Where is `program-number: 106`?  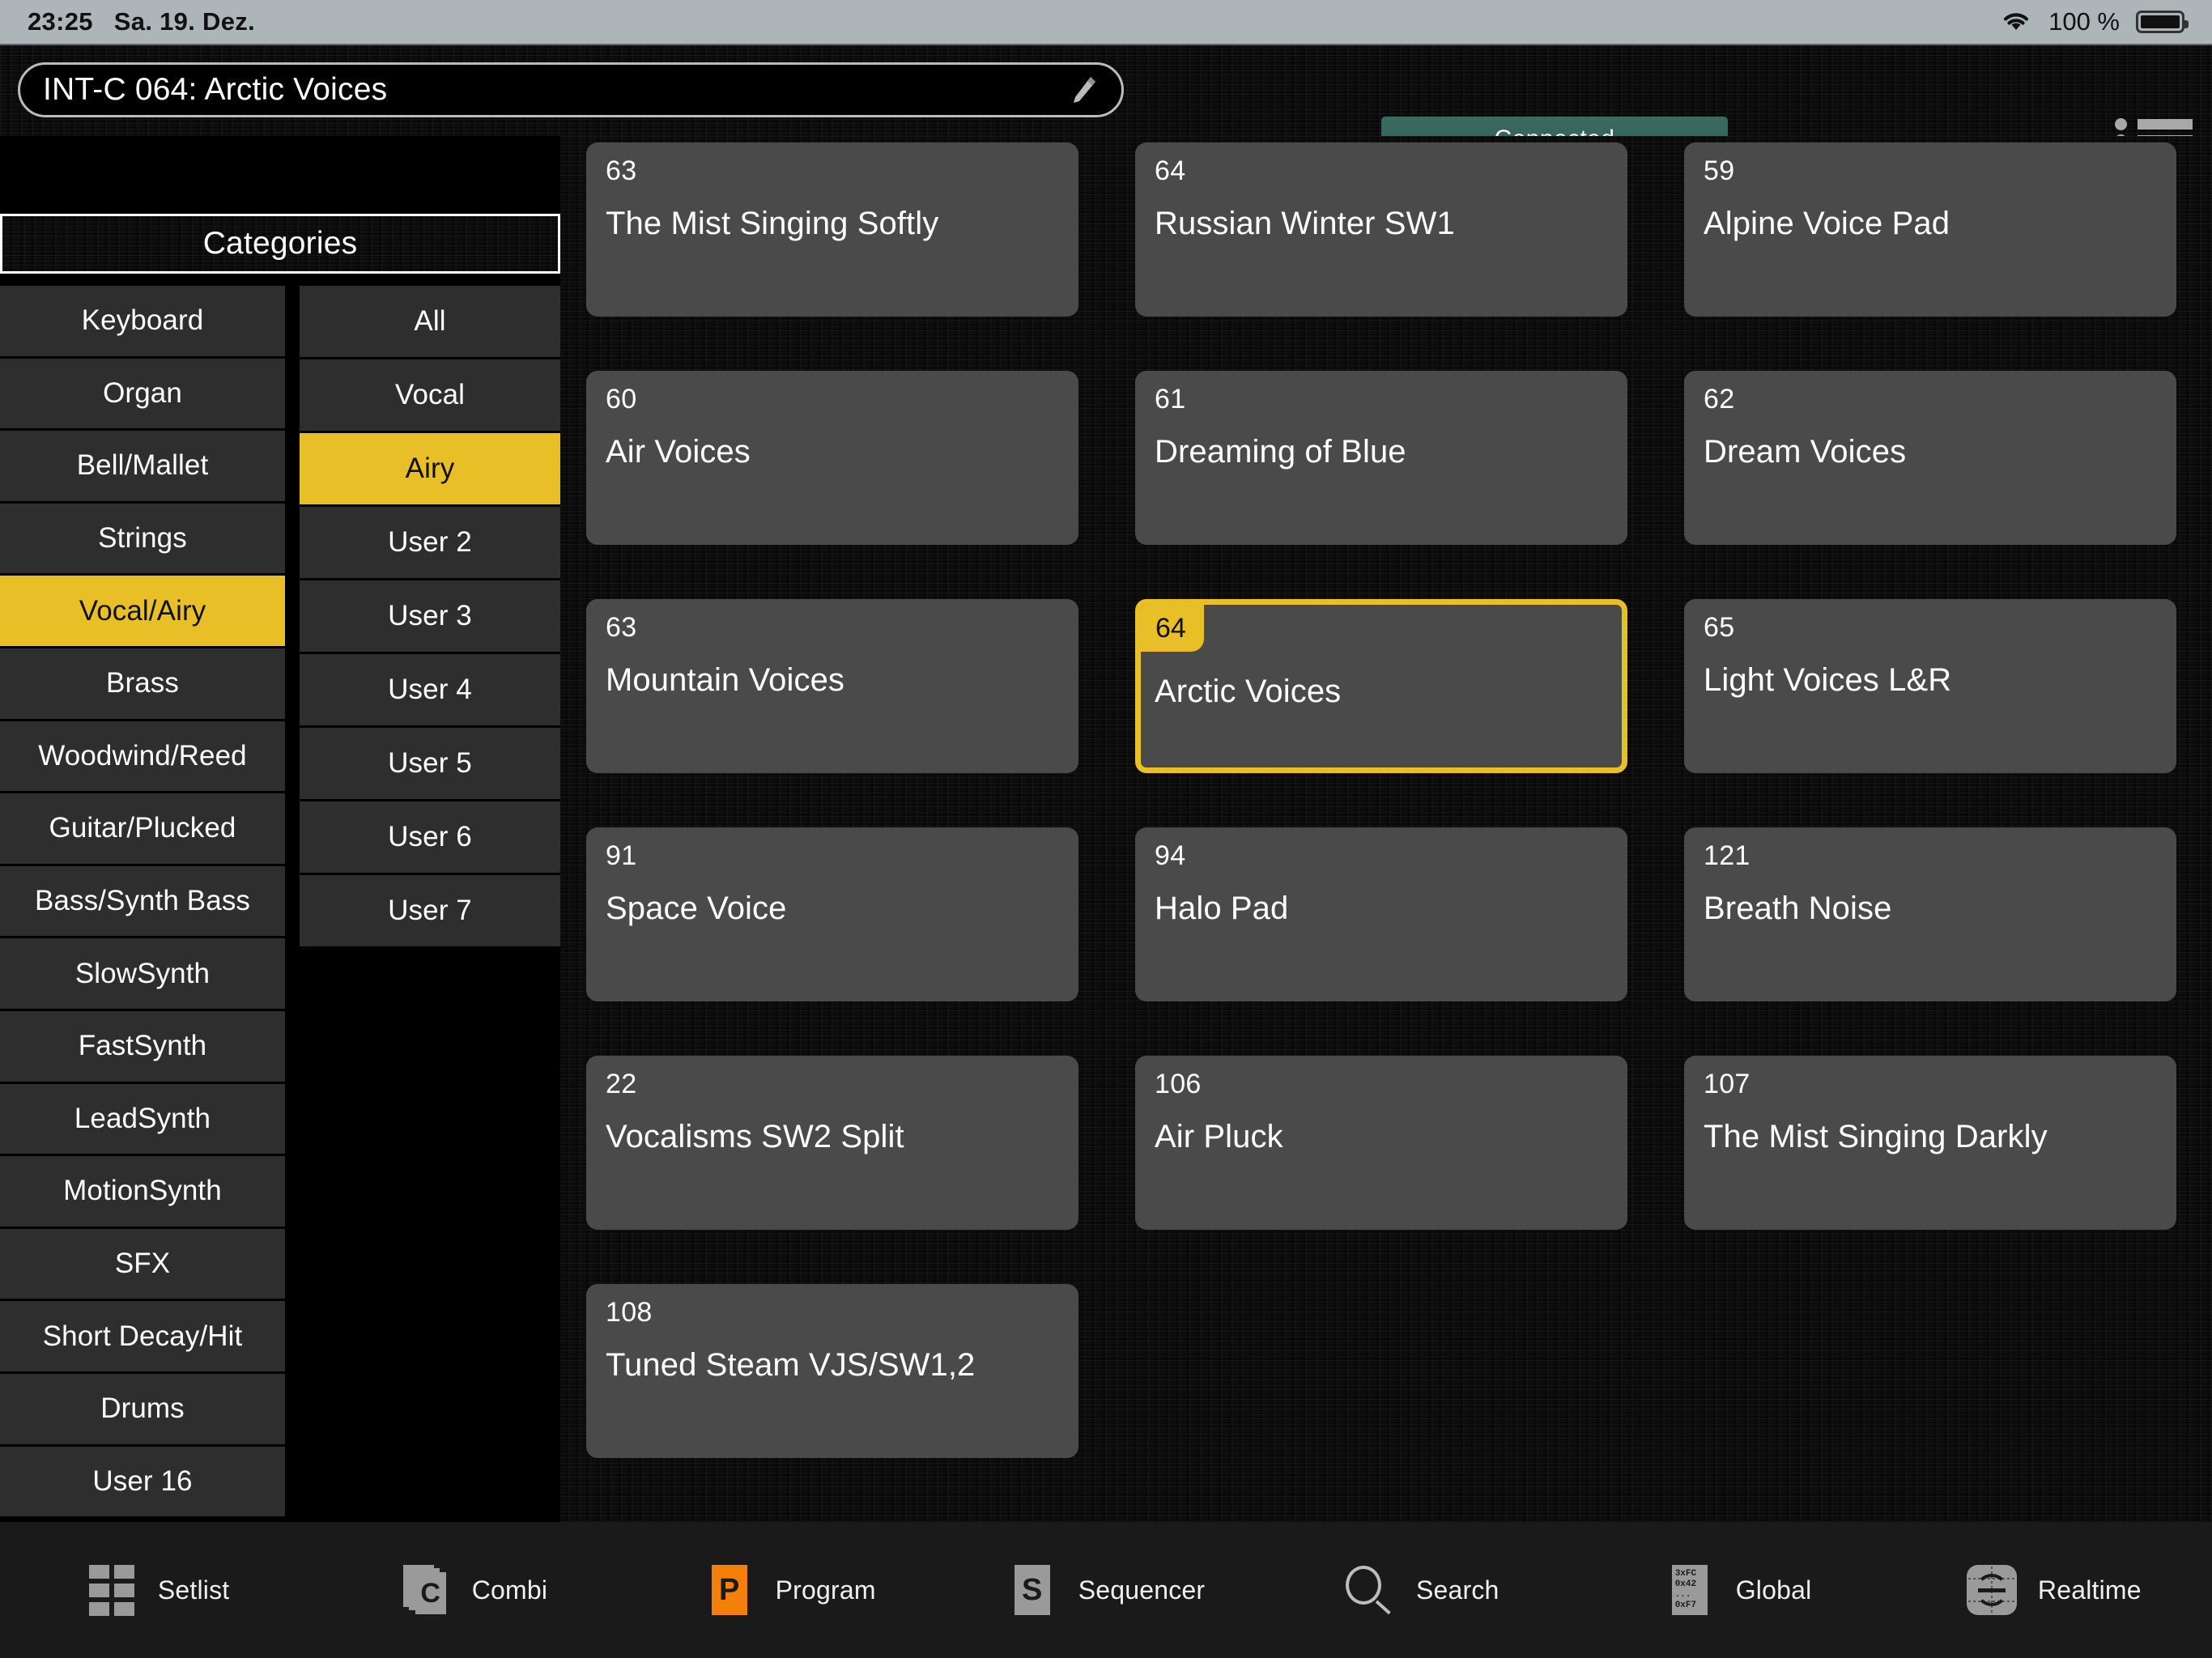 program-number: 106 is located at coordinates (1179, 1084).